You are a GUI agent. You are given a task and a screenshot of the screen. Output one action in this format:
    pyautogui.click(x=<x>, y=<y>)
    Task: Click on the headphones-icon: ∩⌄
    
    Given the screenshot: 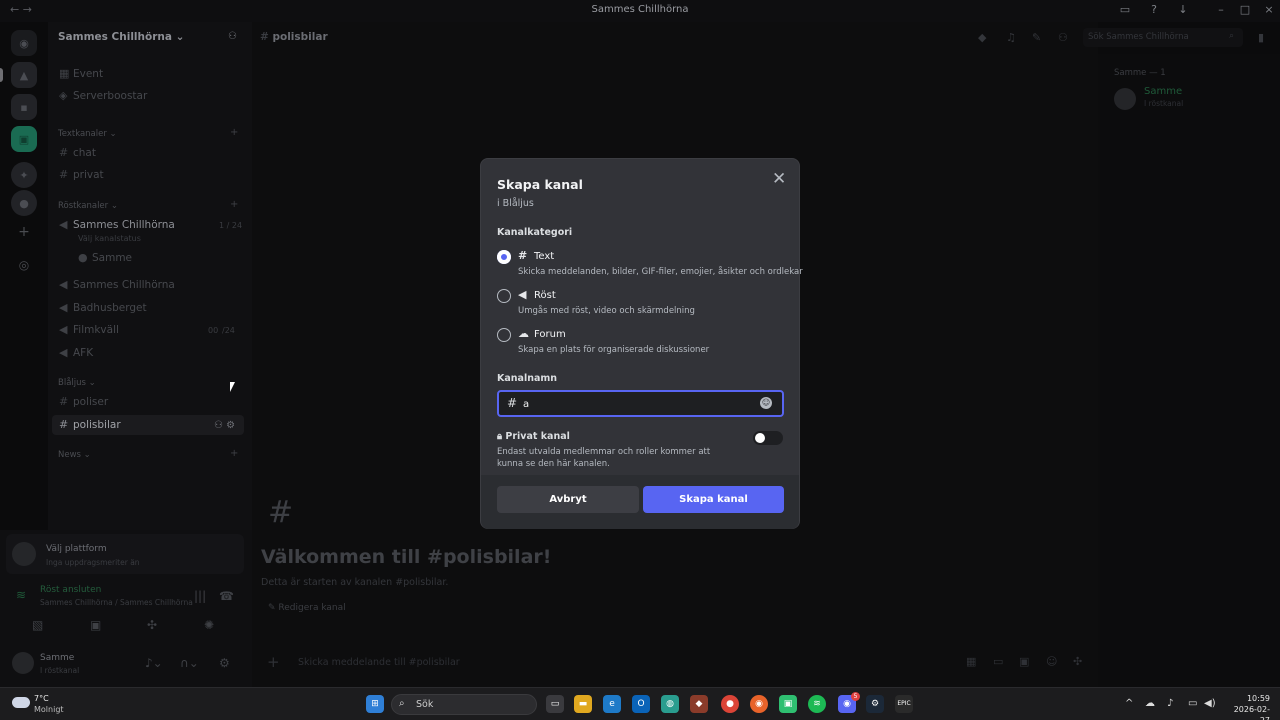 What is the action you would take?
    pyautogui.click(x=189, y=663)
    